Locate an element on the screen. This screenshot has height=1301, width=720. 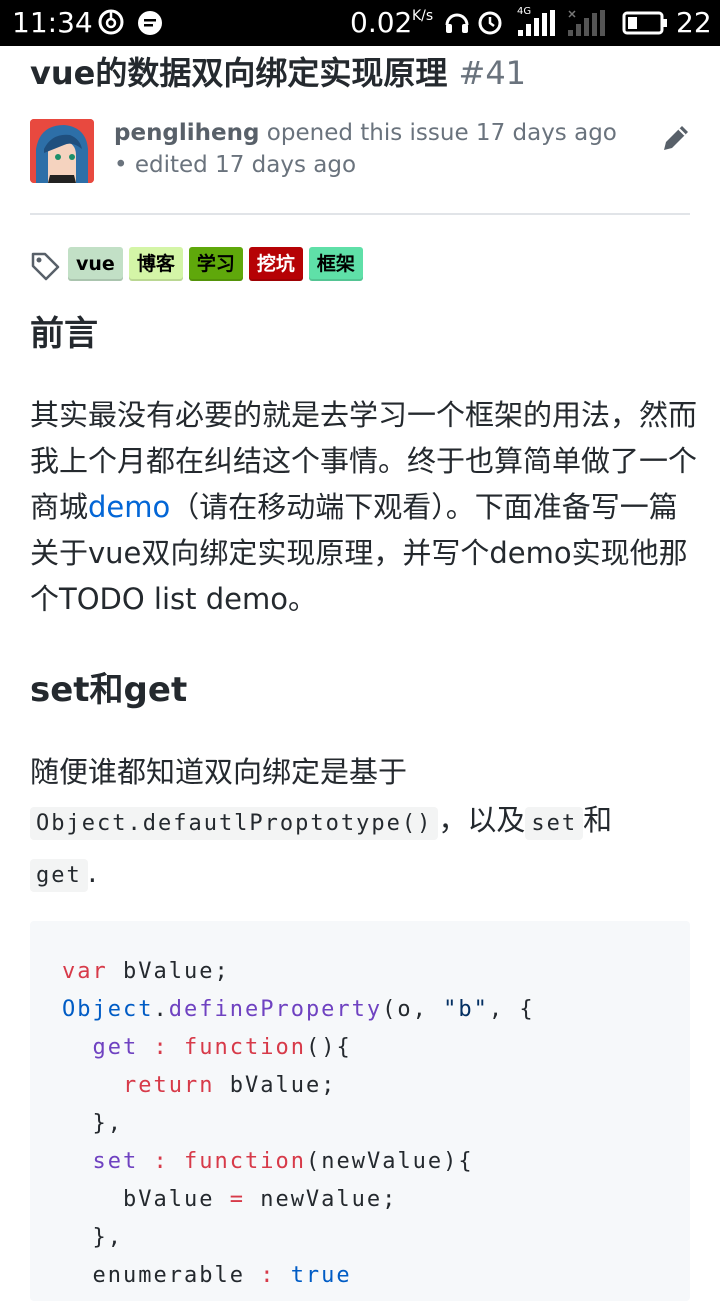
paragraph-text: 随便谁都知道双向绑定是基于 is located at coordinates (219, 772).